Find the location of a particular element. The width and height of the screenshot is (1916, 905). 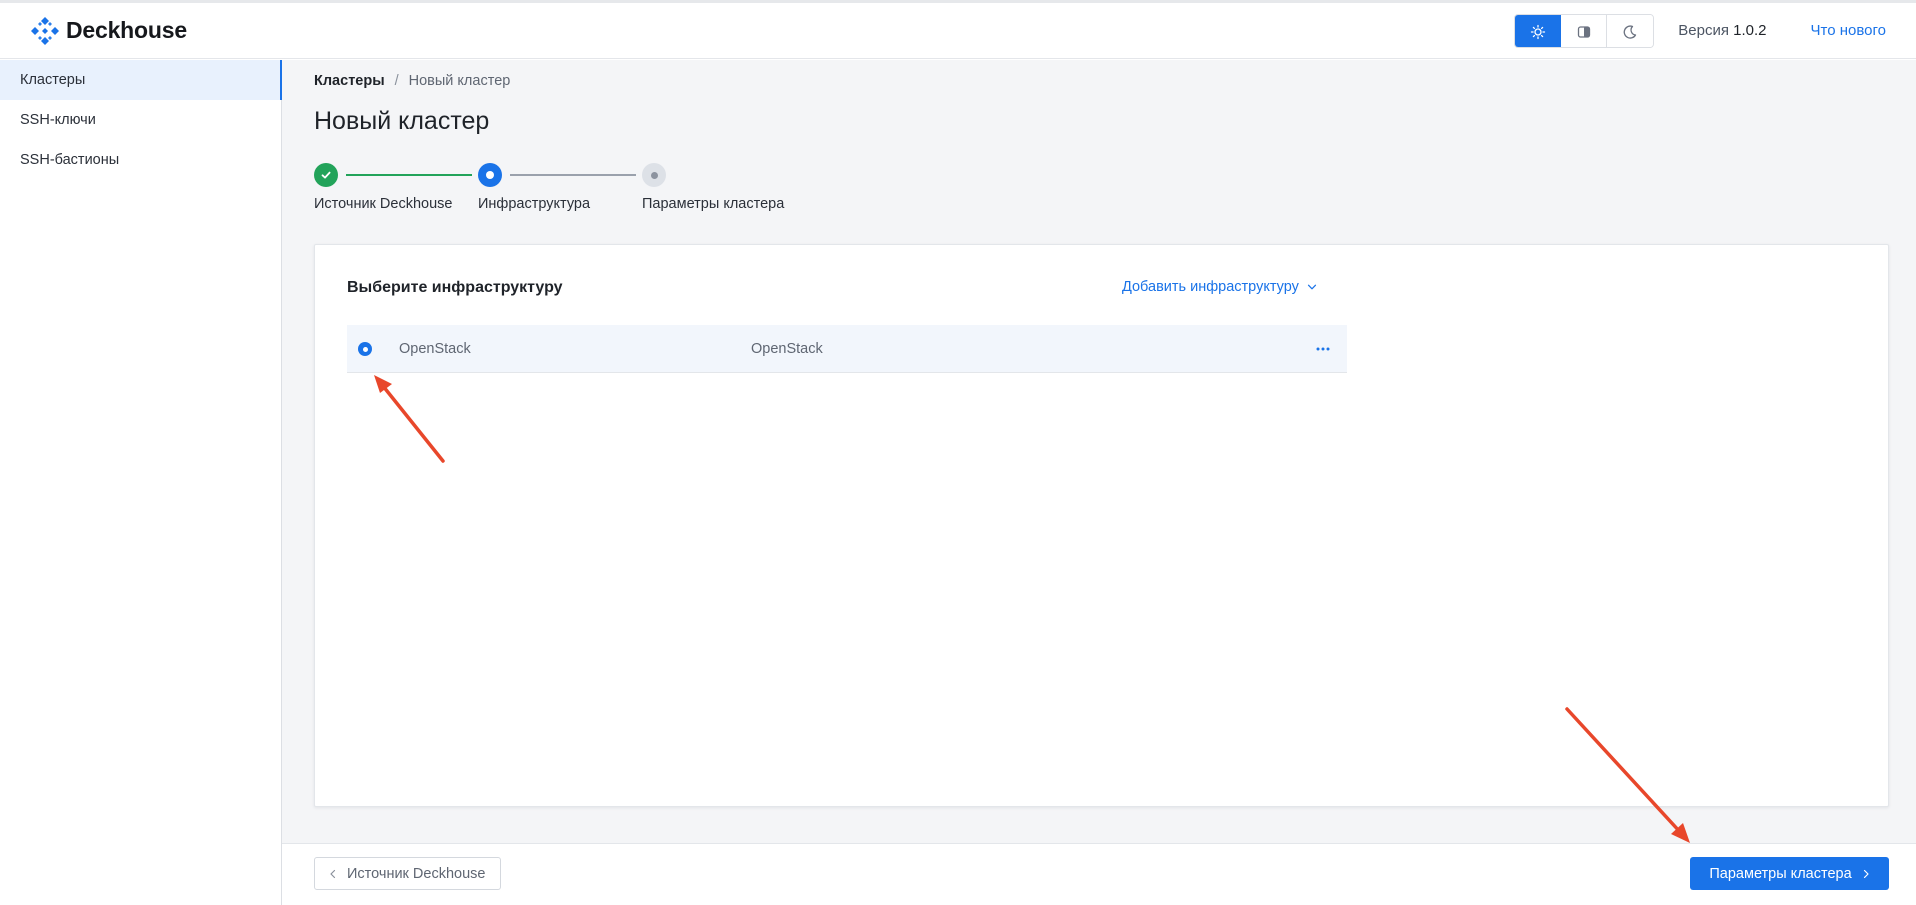

sidebar-item-label: SSH-бастионы is located at coordinates (70, 160).